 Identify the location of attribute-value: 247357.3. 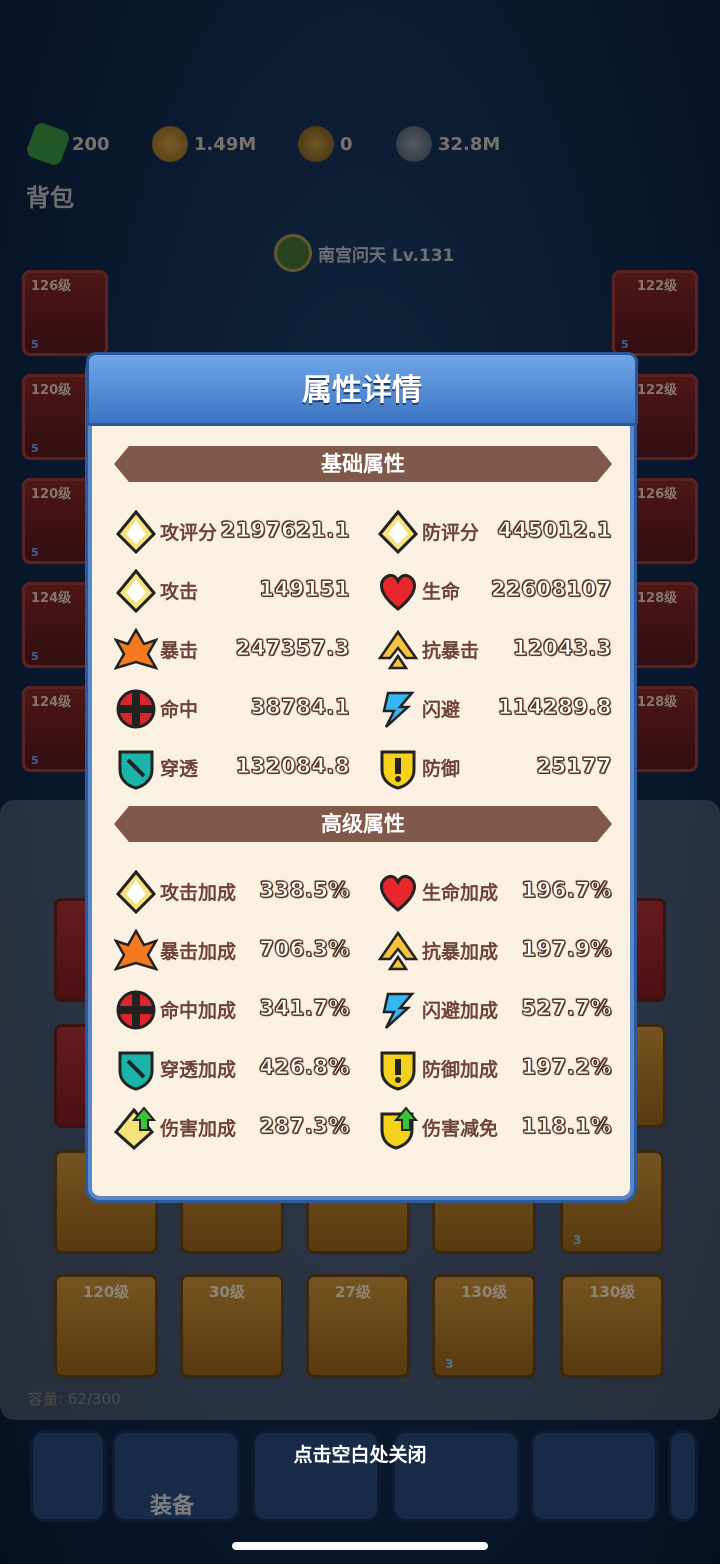
(292, 648).